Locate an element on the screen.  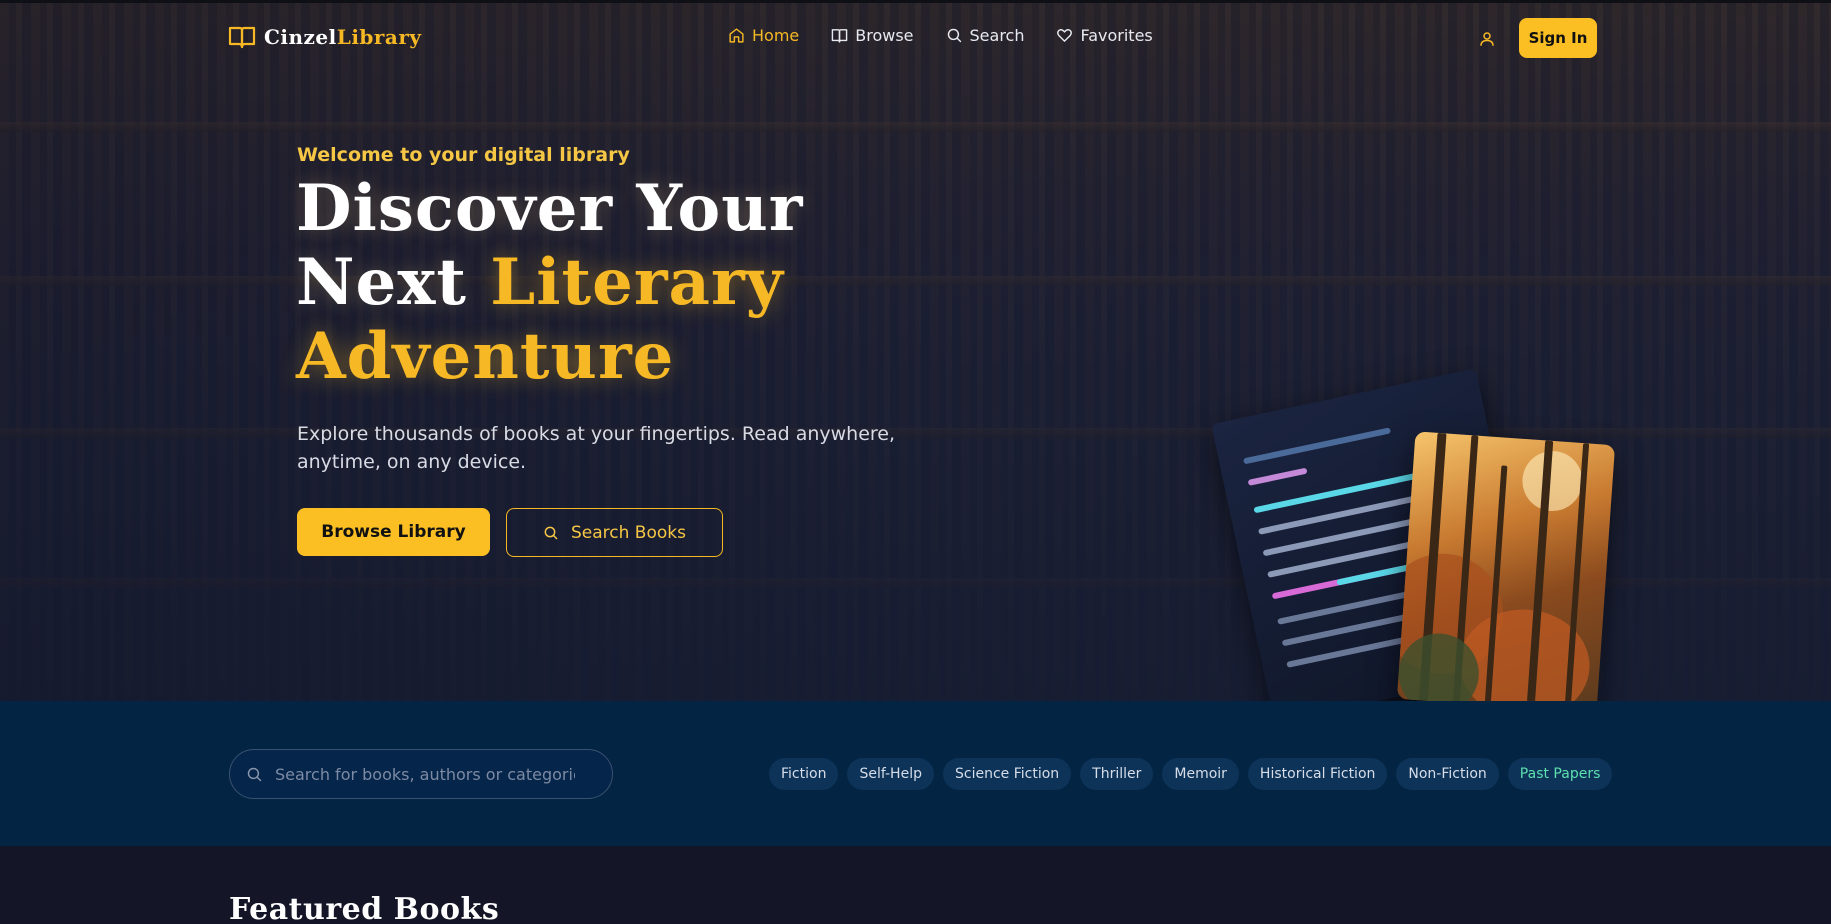
nav-item-label: Home is located at coordinates (776, 35).